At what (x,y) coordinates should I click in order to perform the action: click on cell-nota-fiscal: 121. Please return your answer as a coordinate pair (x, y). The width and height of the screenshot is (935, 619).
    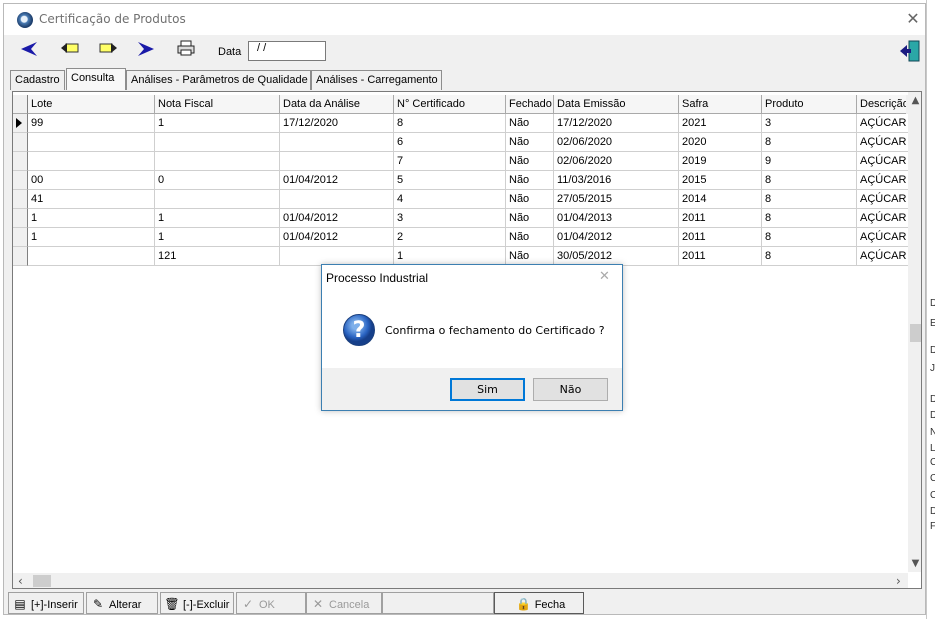
    Looking at the image, I should click on (217, 256).